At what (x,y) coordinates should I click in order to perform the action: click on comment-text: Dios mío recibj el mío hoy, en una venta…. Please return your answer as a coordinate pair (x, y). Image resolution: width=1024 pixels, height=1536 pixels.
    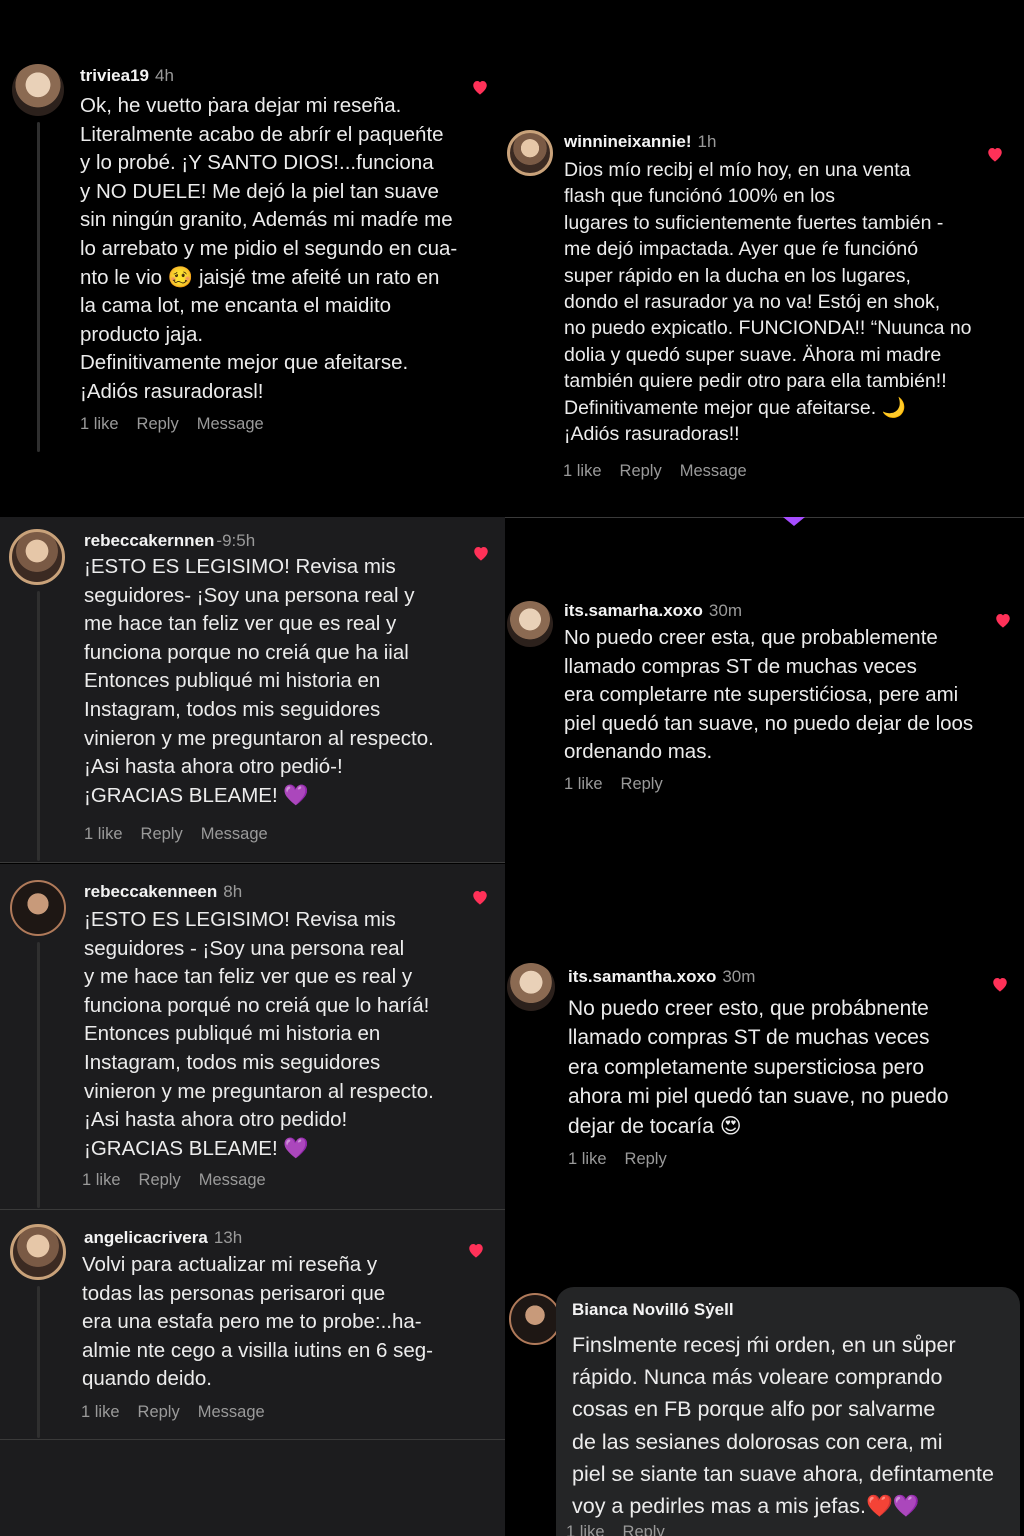
    Looking at the image, I should click on (768, 302).